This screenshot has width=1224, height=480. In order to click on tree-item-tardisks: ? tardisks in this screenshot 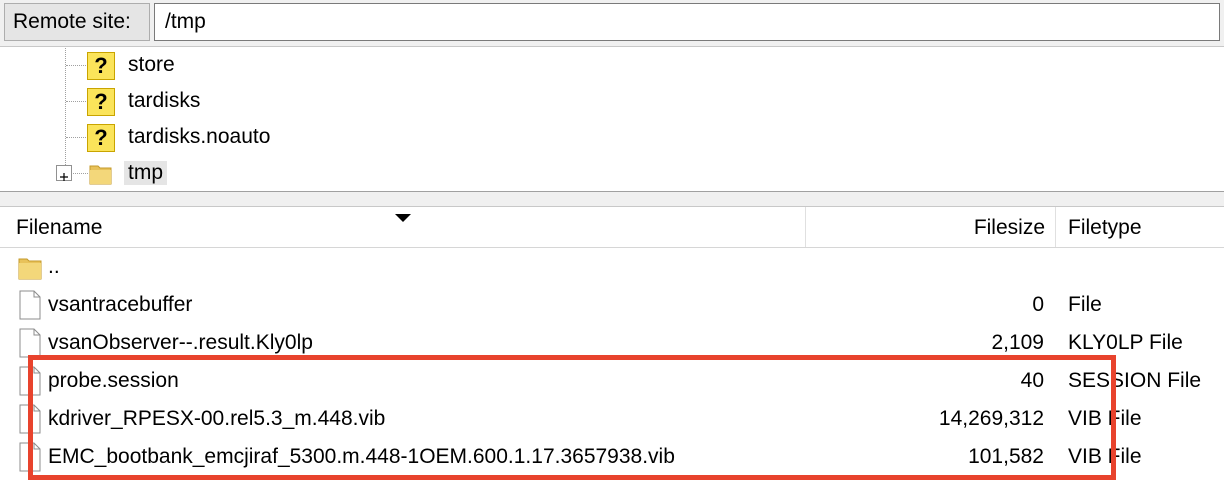, I will do `click(300, 102)`.